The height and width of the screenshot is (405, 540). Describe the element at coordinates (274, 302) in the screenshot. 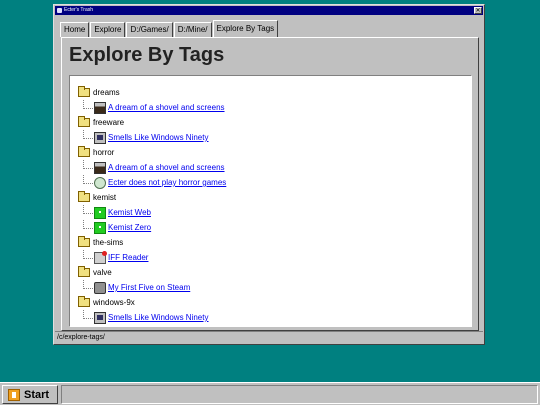

I see `tag-folder: windows-9x` at that location.